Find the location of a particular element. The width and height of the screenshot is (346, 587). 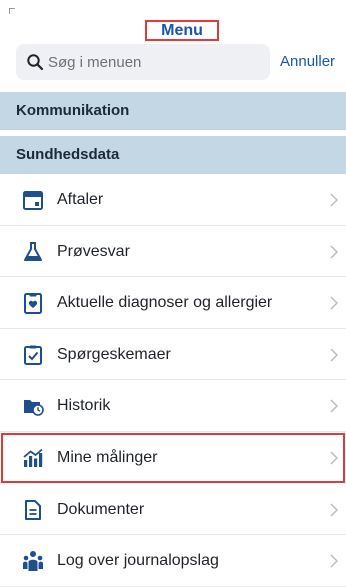

menu-item-label: Aktuelle diagnoser og allergier is located at coordinates (165, 303).